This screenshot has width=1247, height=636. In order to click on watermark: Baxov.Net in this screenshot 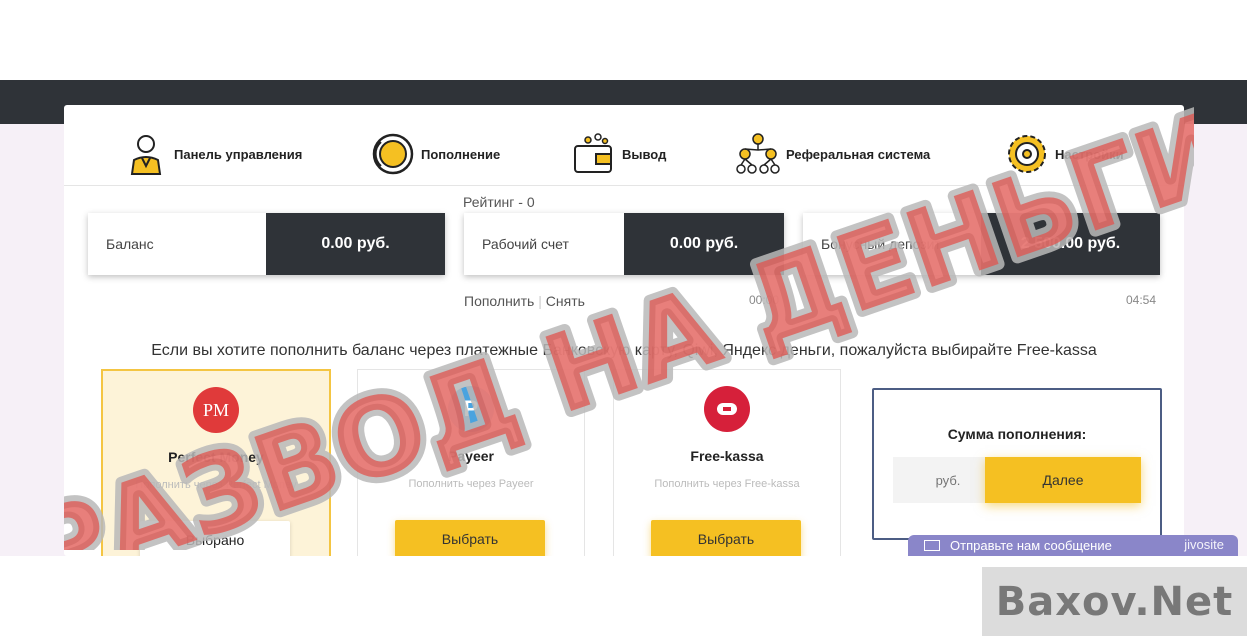, I will do `click(1114, 601)`.